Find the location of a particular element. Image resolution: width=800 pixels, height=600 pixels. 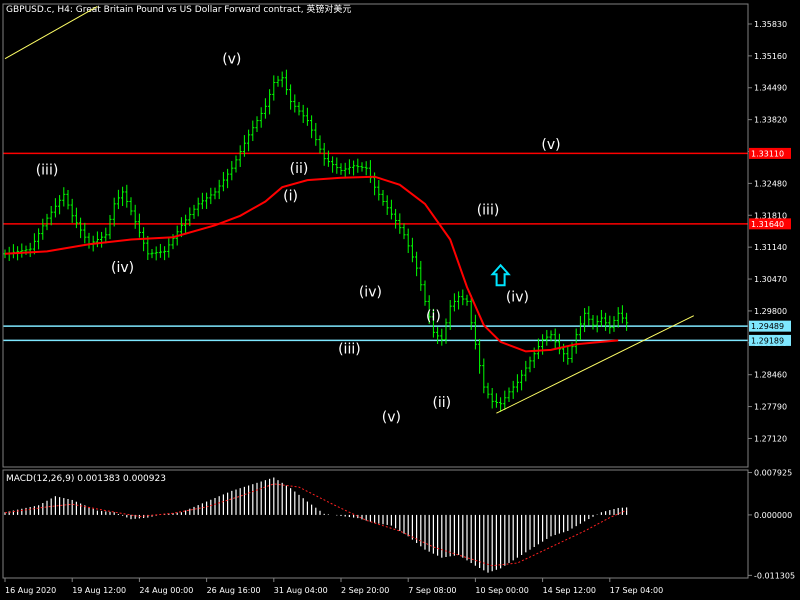

level-price-label: 1.33110 is located at coordinates (767, 153).